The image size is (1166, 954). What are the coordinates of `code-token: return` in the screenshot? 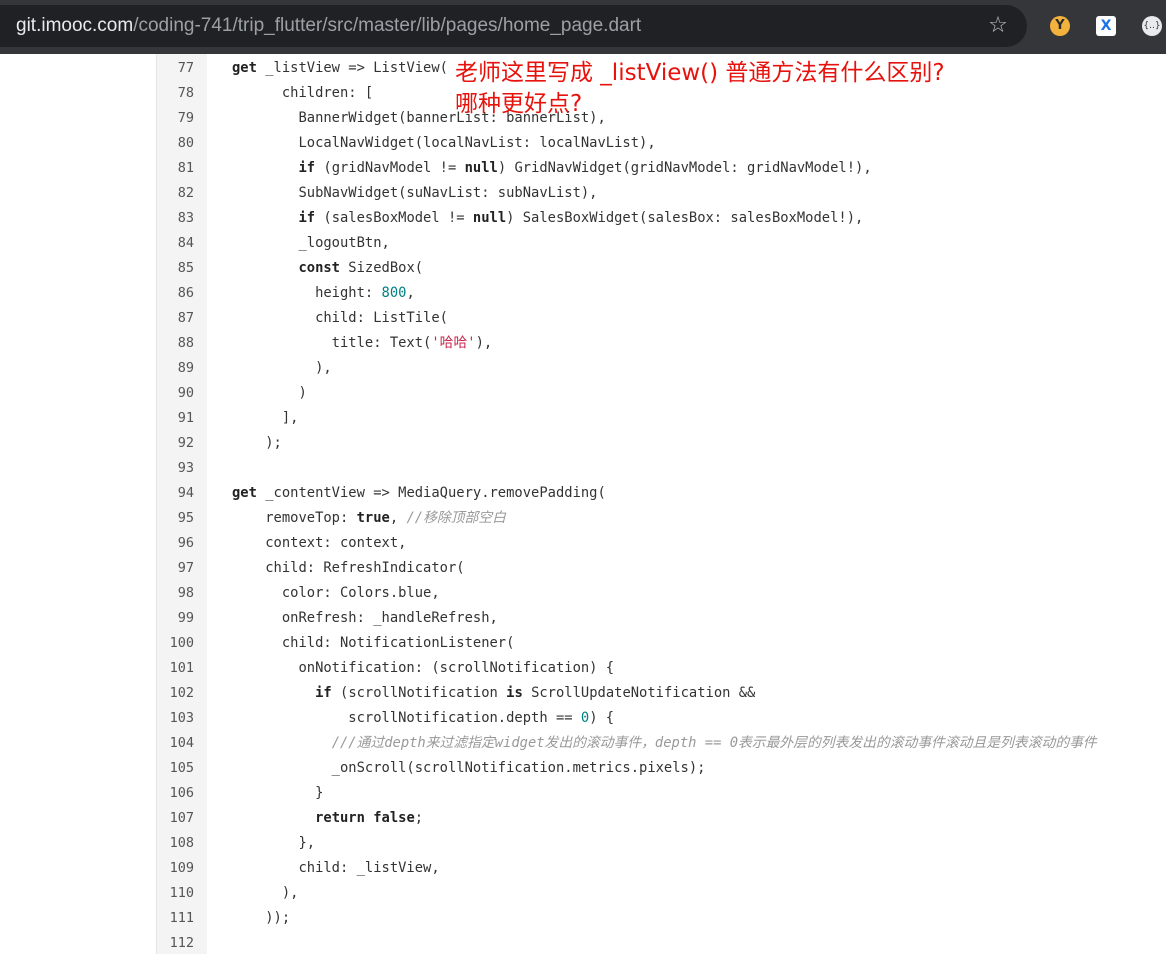 It's located at (340, 818).